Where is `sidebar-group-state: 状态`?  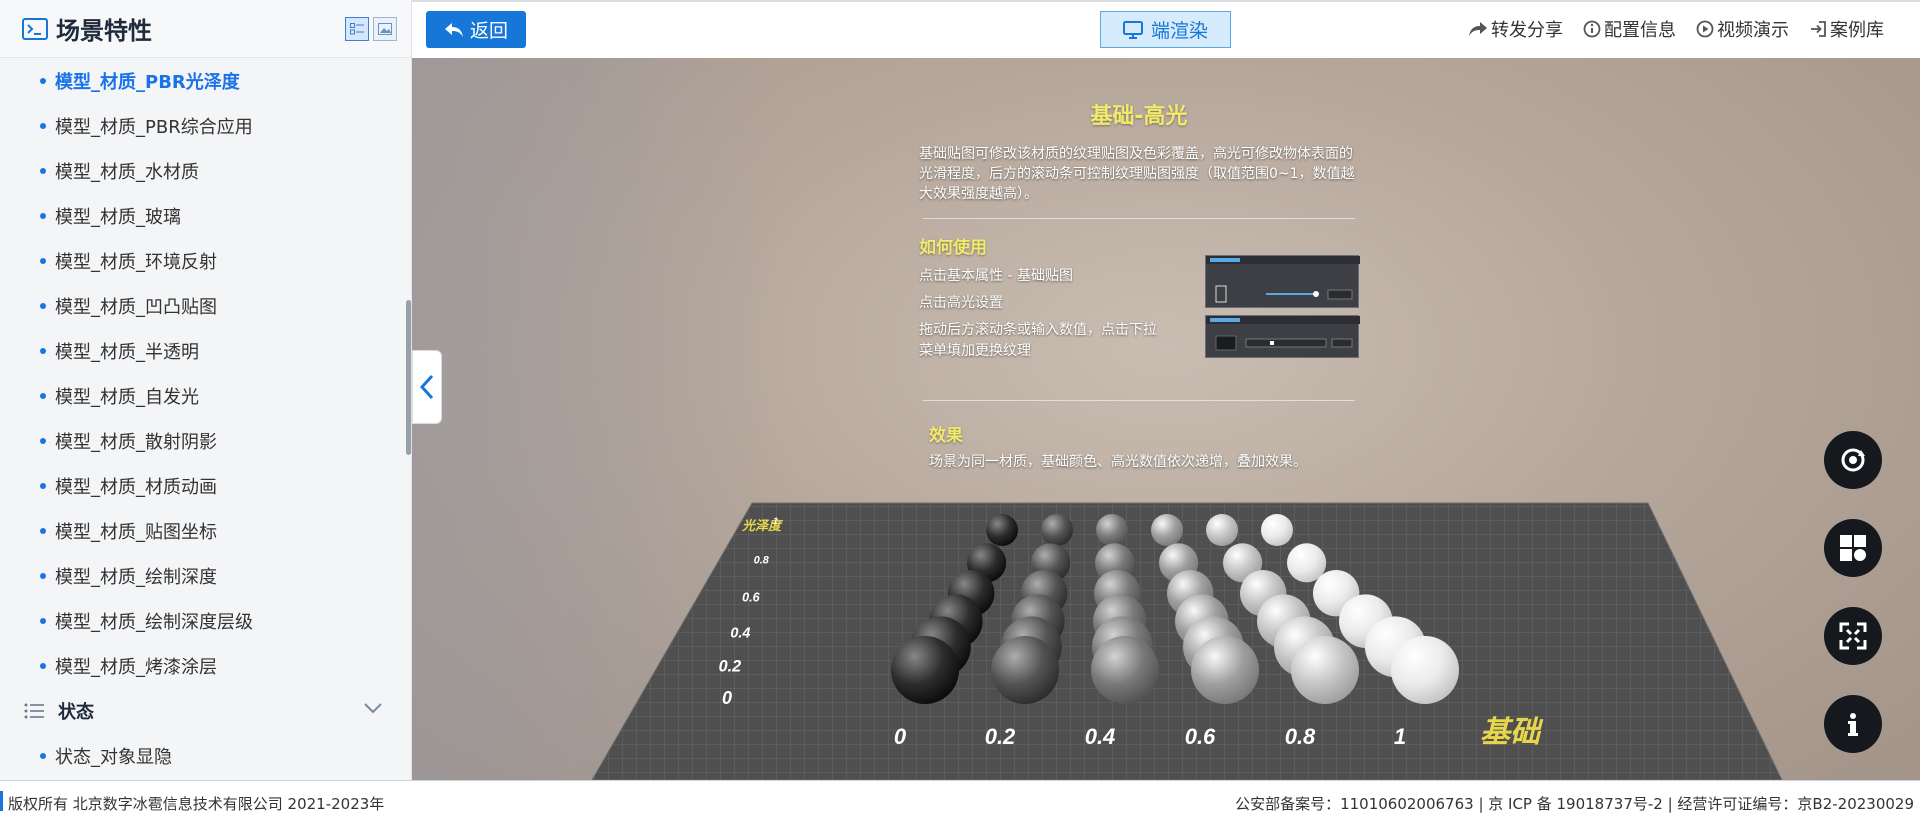 sidebar-group-state: 状态 is located at coordinates (202, 710).